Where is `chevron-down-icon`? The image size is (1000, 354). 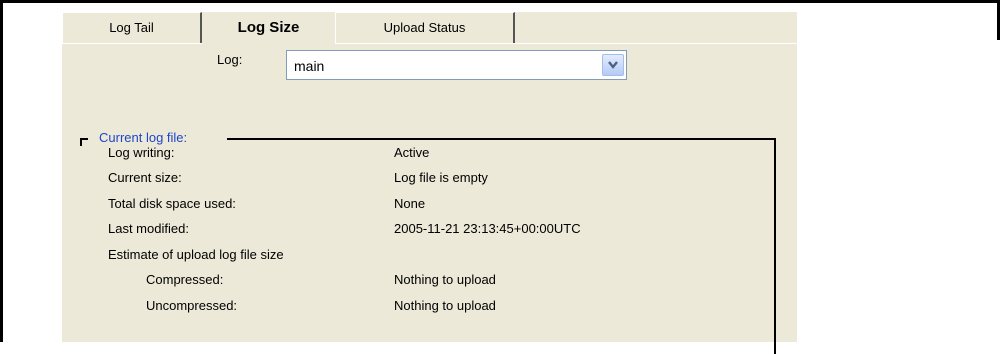
chevron-down-icon is located at coordinates (613, 65).